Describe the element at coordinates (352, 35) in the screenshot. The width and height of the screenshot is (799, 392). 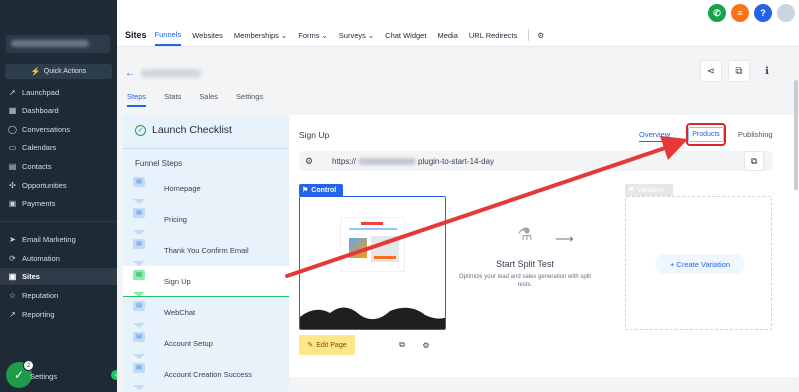
I see `tab-label: Surveys` at that location.